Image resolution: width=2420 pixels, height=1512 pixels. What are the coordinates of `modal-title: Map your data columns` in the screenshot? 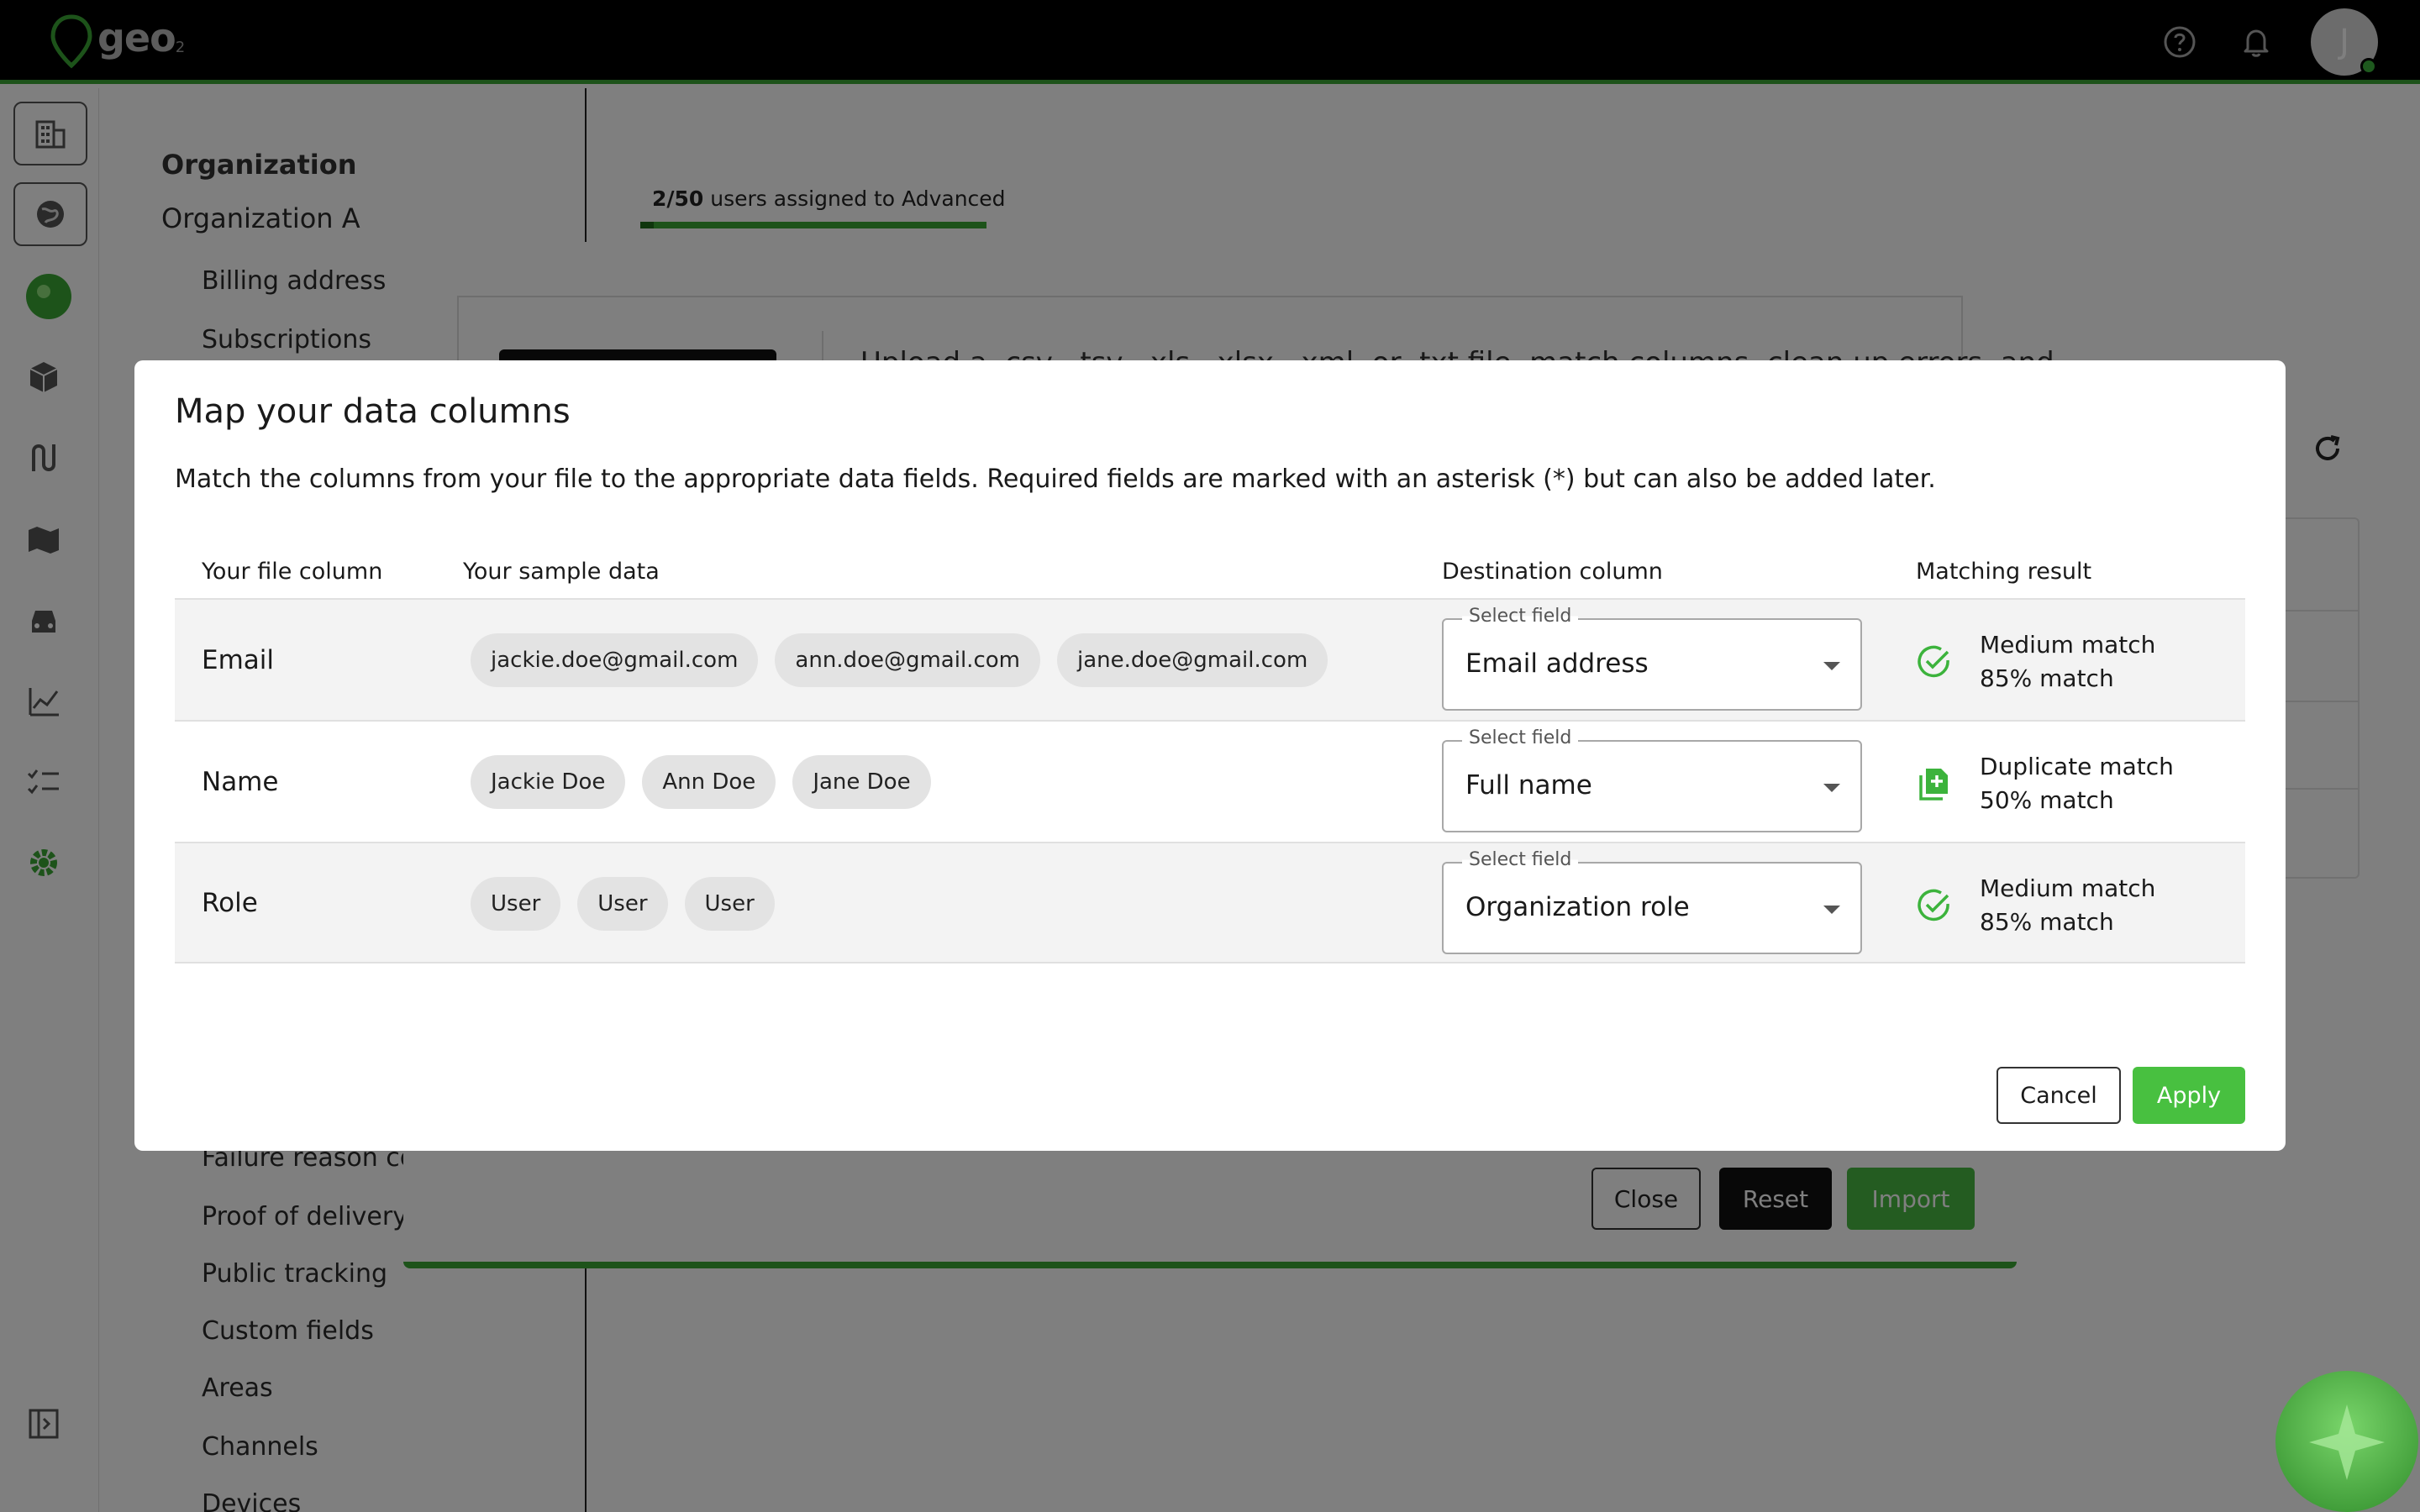 It's located at (373, 411).